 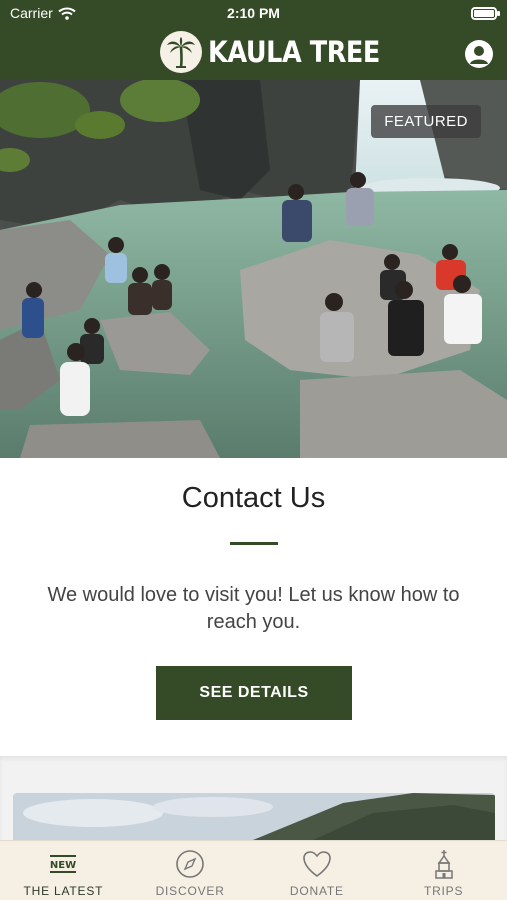 I want to click on status-time: 2:10 PM, so click(x=253, y=13).